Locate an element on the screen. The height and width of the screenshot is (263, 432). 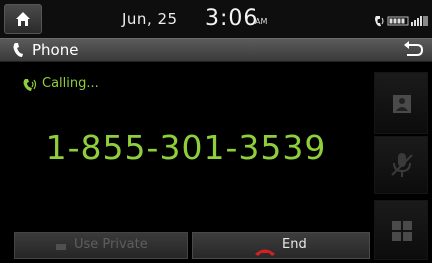
mic-button is located at coordinates (401, 165).